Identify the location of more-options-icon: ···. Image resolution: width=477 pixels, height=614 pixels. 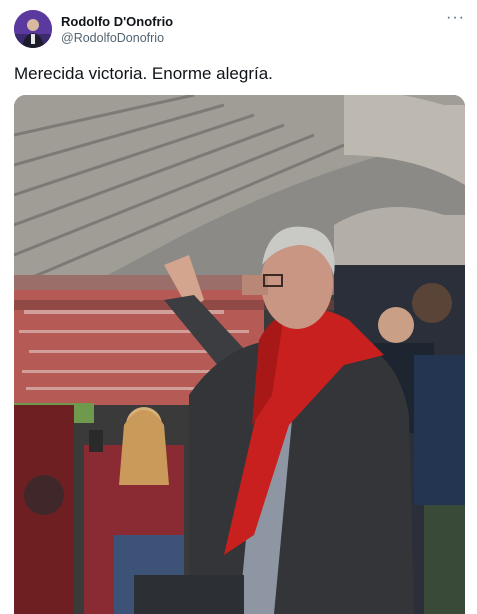
(455, 18).